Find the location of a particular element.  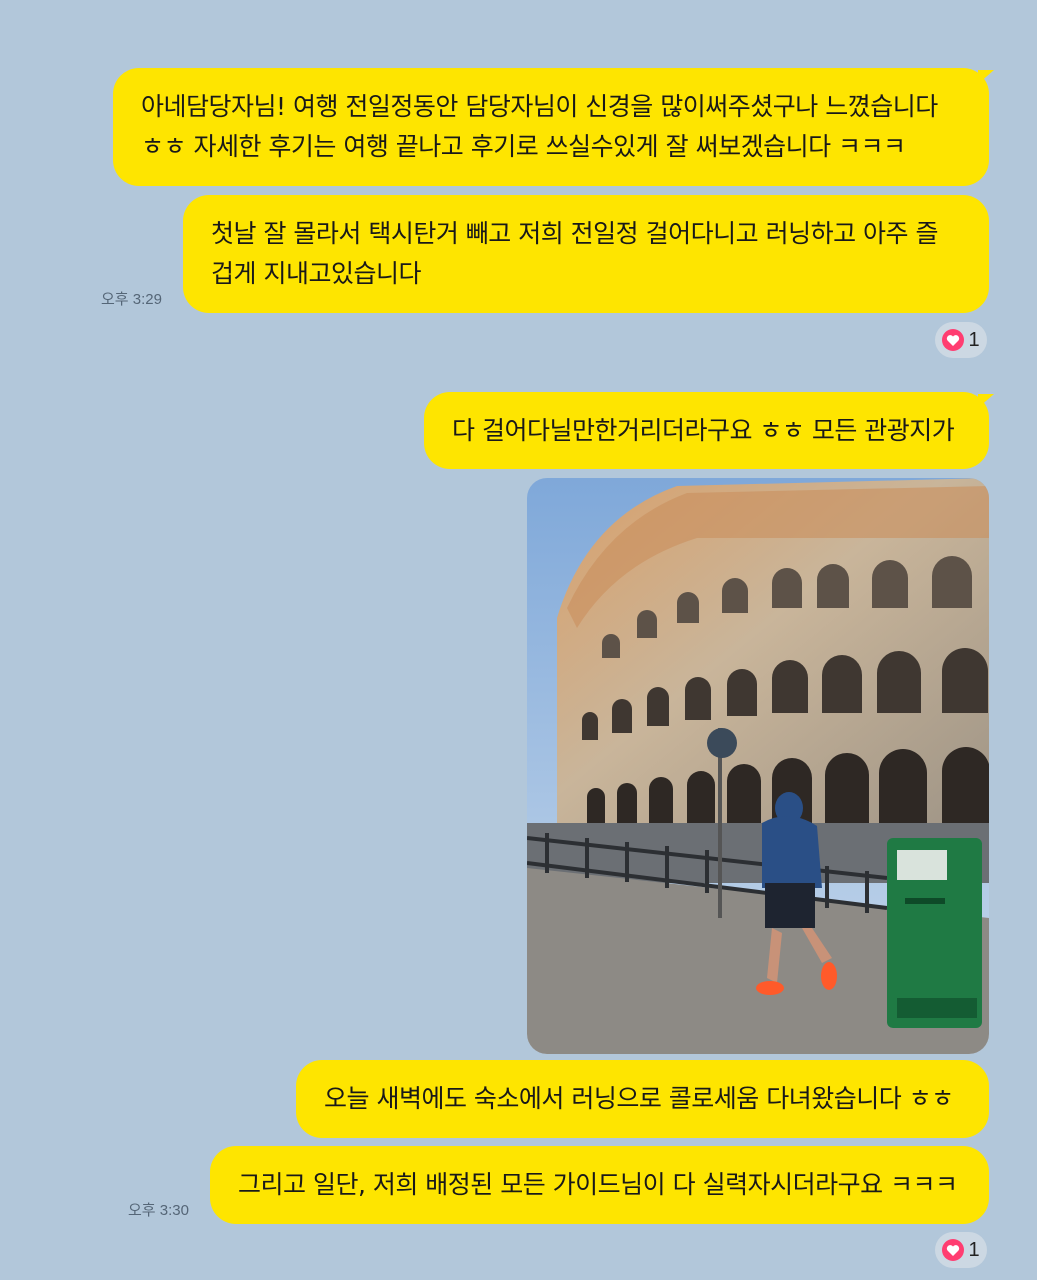

message-timestamp: 오후 3:29 is located at coordinates (131, 299).